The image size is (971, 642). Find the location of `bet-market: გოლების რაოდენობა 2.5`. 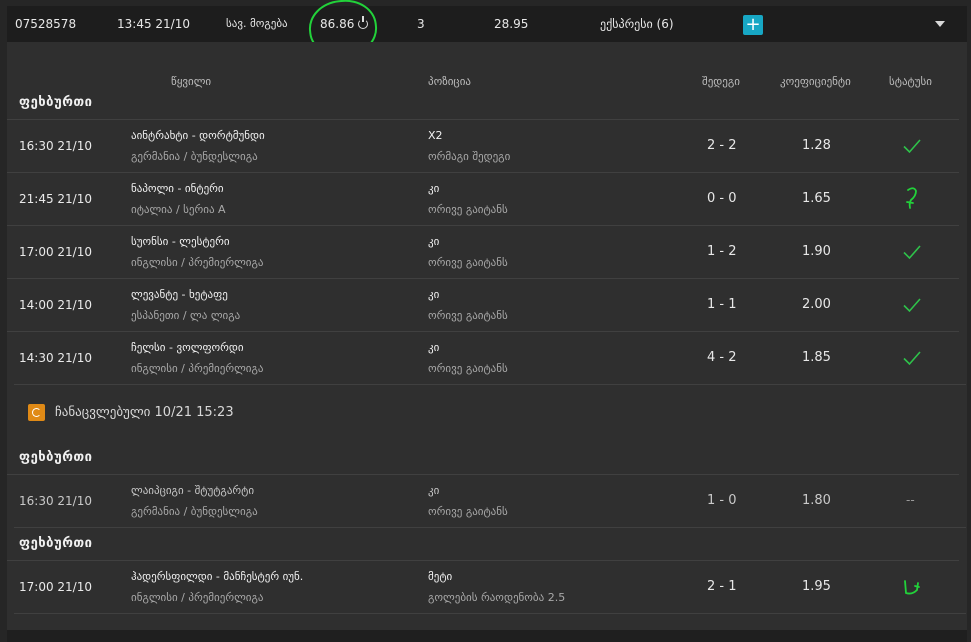

bet-market: გოლების რაოდენობა 2.5 is located at coordinates (497, 597).